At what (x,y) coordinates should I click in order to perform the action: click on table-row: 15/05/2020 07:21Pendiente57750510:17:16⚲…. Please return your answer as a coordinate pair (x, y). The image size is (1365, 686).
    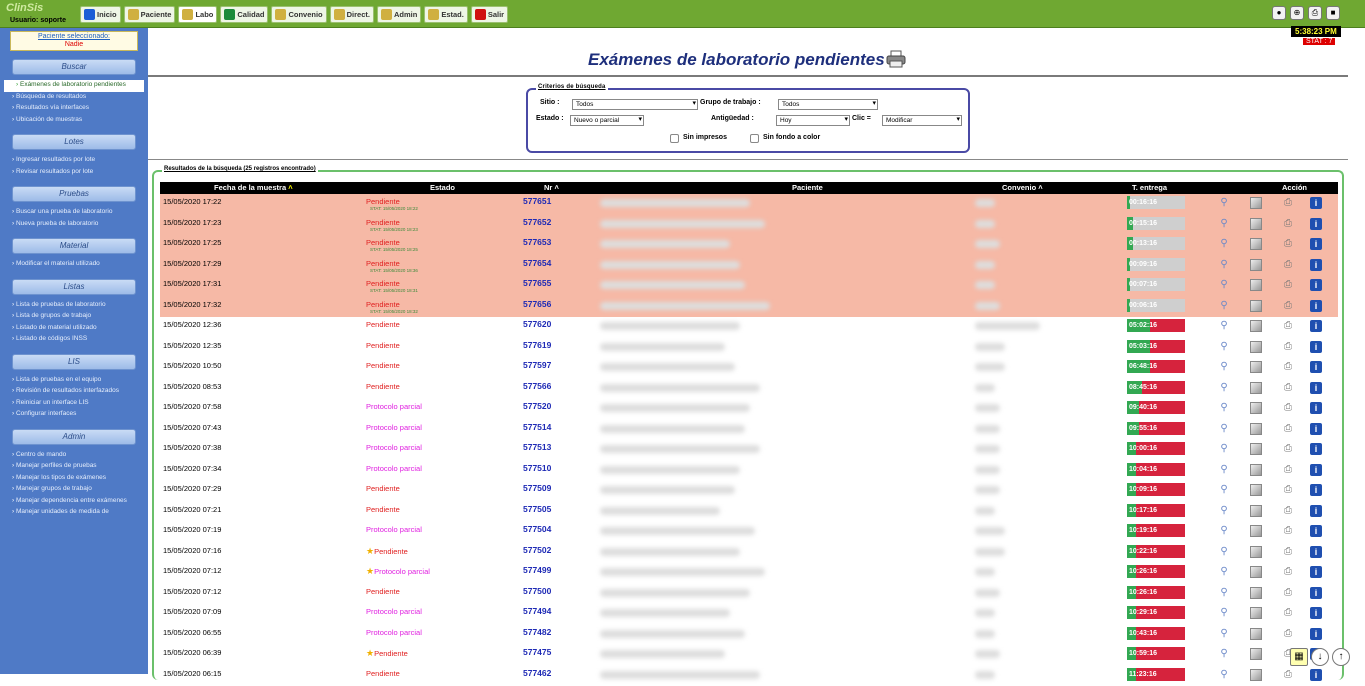
    Looking at the image, I should click on (749, 512).